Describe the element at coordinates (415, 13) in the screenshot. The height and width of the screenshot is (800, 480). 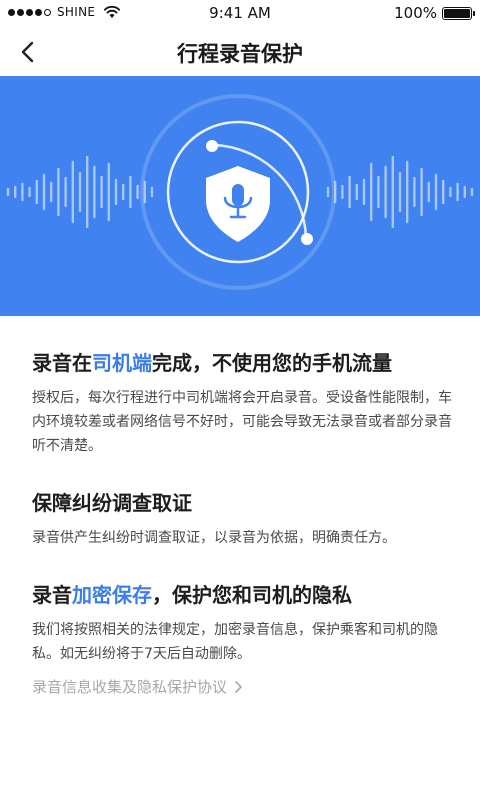
I see `battery-percentage: 100%` at that location.